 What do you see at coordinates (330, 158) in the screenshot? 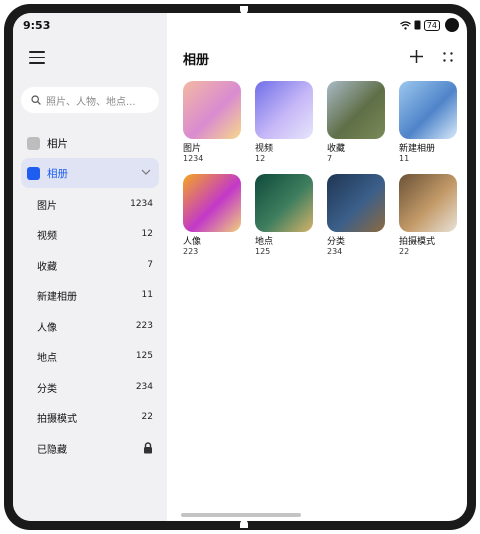
I see `album-count: 7` at bounding box center [330, 158].